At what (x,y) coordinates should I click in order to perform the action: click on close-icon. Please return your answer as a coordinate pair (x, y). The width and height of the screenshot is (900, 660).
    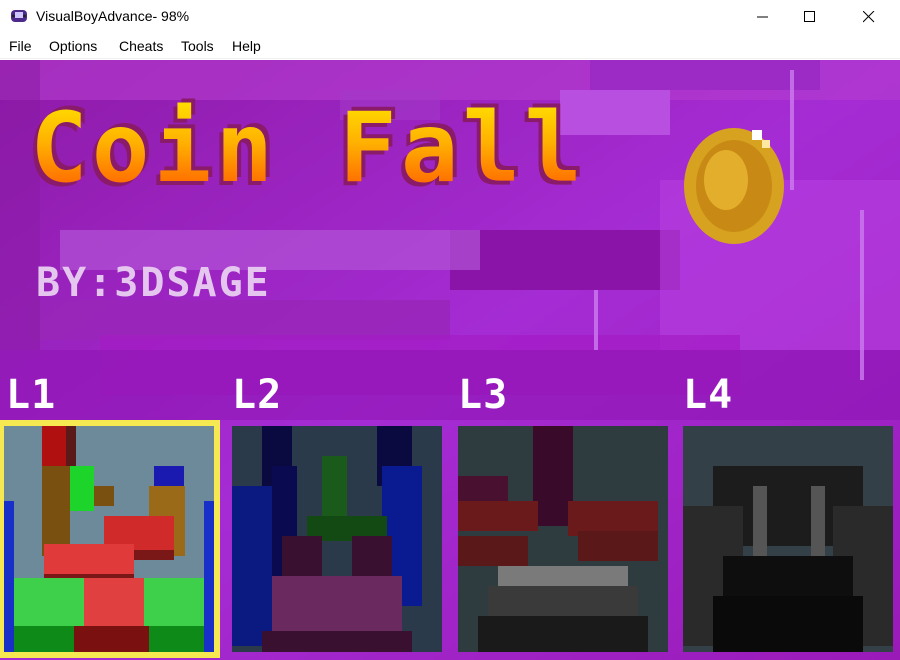
    Looking at the image, I should click on (869, 17).